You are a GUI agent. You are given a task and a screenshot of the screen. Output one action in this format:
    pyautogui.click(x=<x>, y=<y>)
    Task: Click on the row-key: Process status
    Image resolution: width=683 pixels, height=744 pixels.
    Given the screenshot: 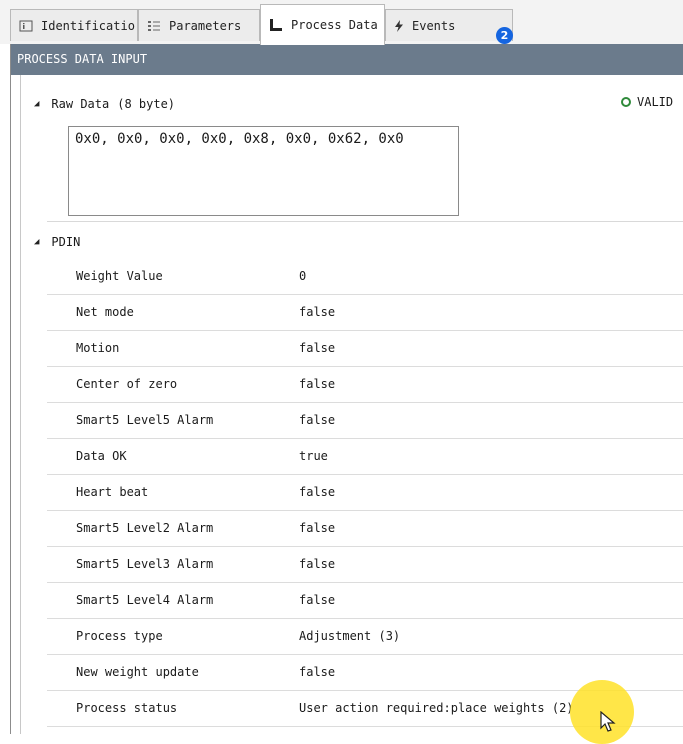 What is the action you would take?
    pyautogui.click(x=127, y=708)
    